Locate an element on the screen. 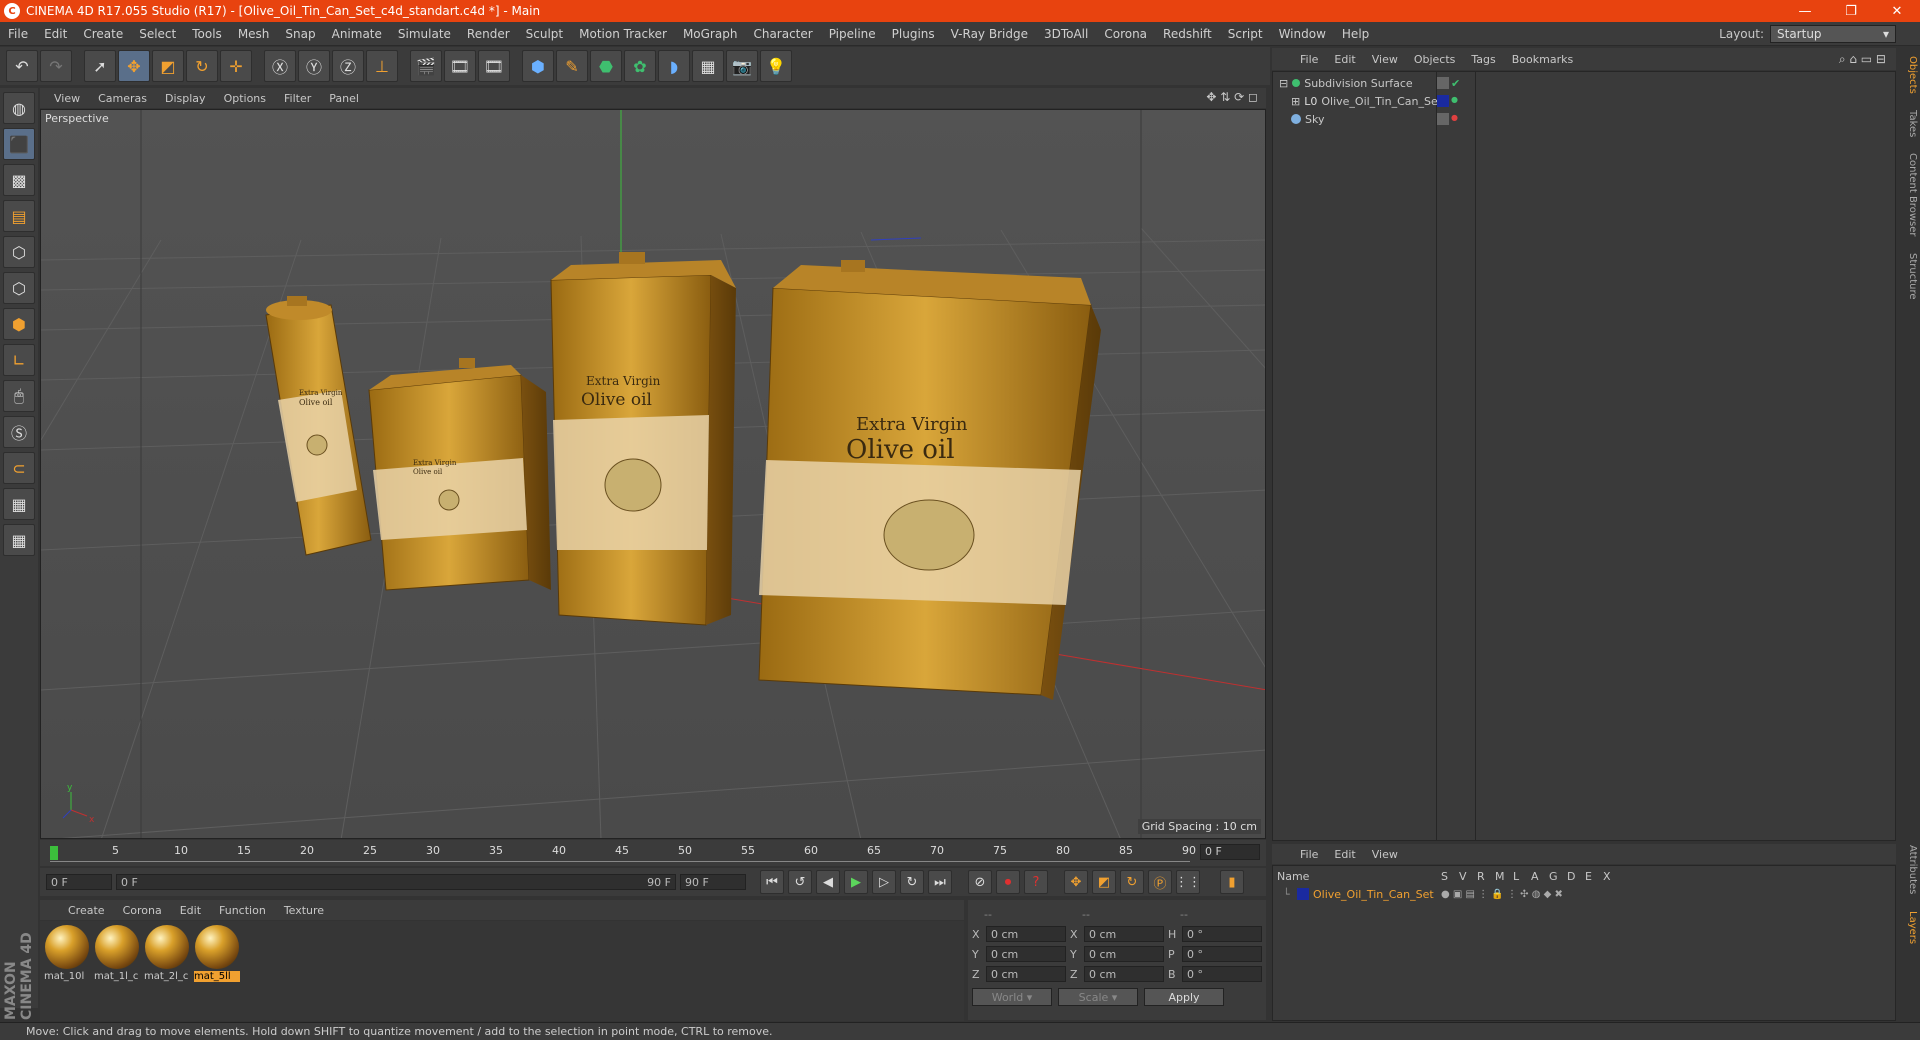  apply-button: Apply is located at coordinates (1184, 997).